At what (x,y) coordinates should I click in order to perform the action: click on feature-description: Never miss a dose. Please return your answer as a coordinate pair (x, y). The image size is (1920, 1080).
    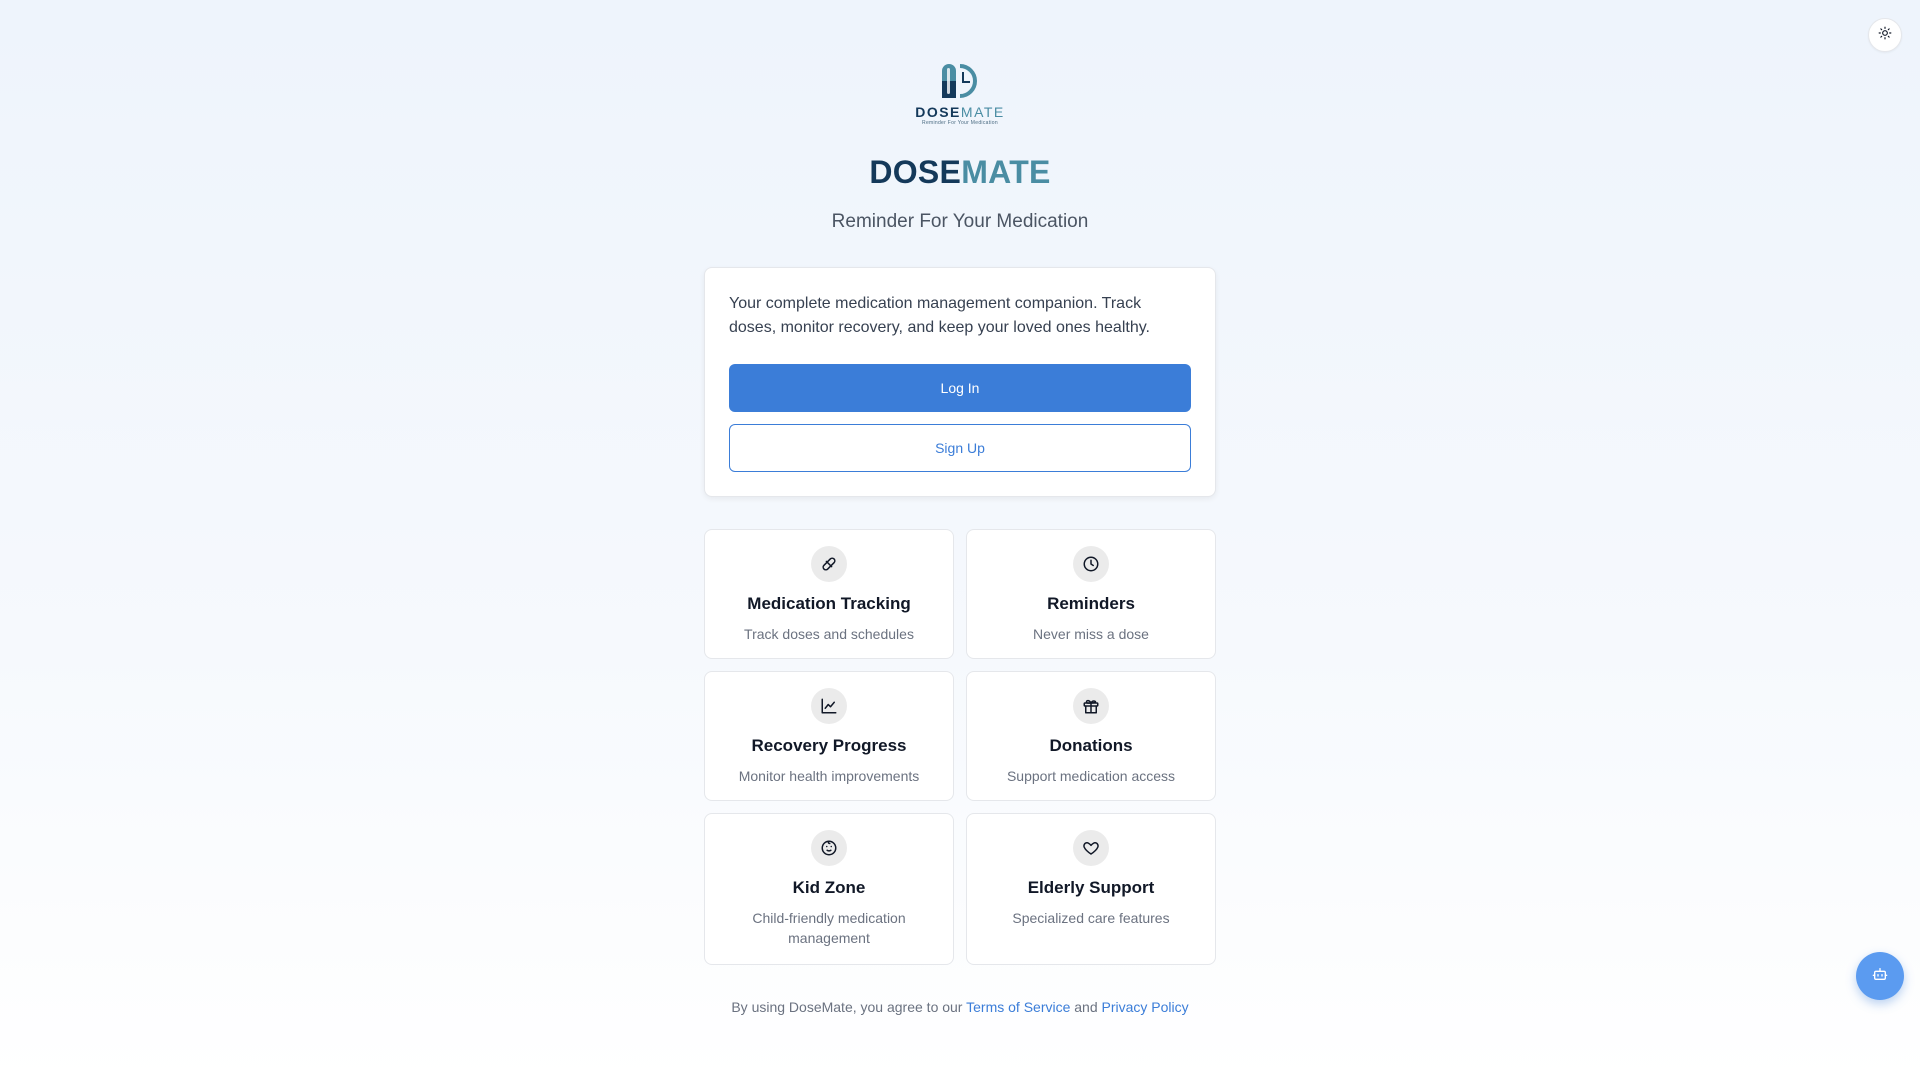
    Looking at the image, I should click on (1091, 634).